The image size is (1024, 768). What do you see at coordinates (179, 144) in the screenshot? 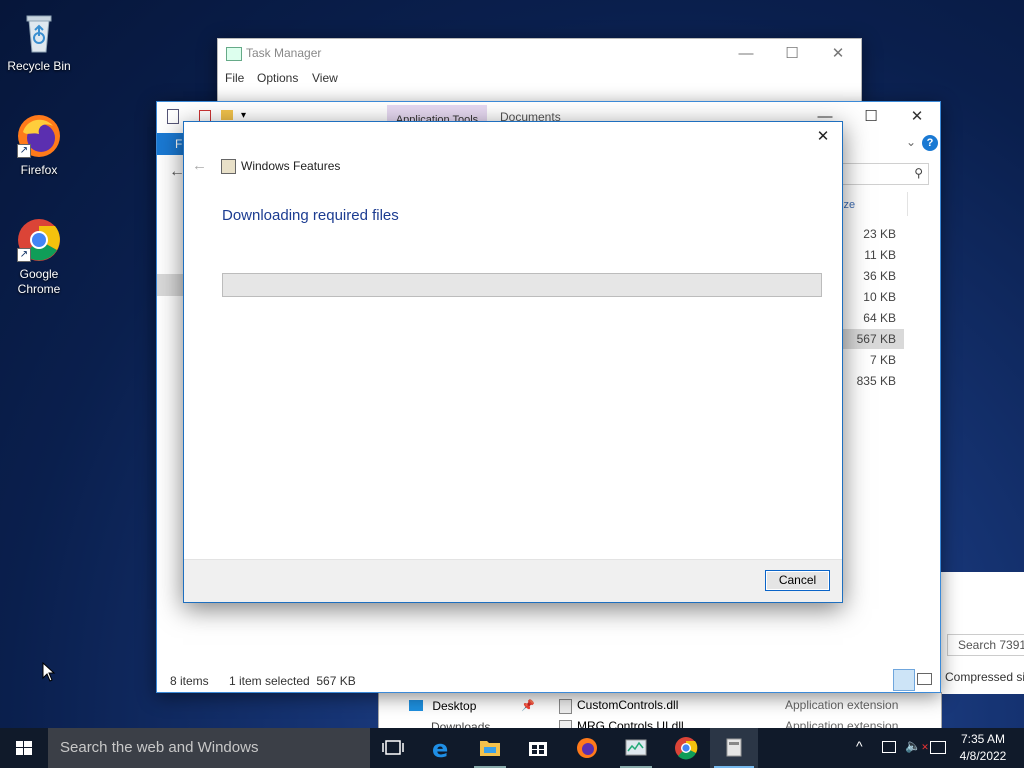
I see `file-tab-label: F` at bounding box center [179, 144].